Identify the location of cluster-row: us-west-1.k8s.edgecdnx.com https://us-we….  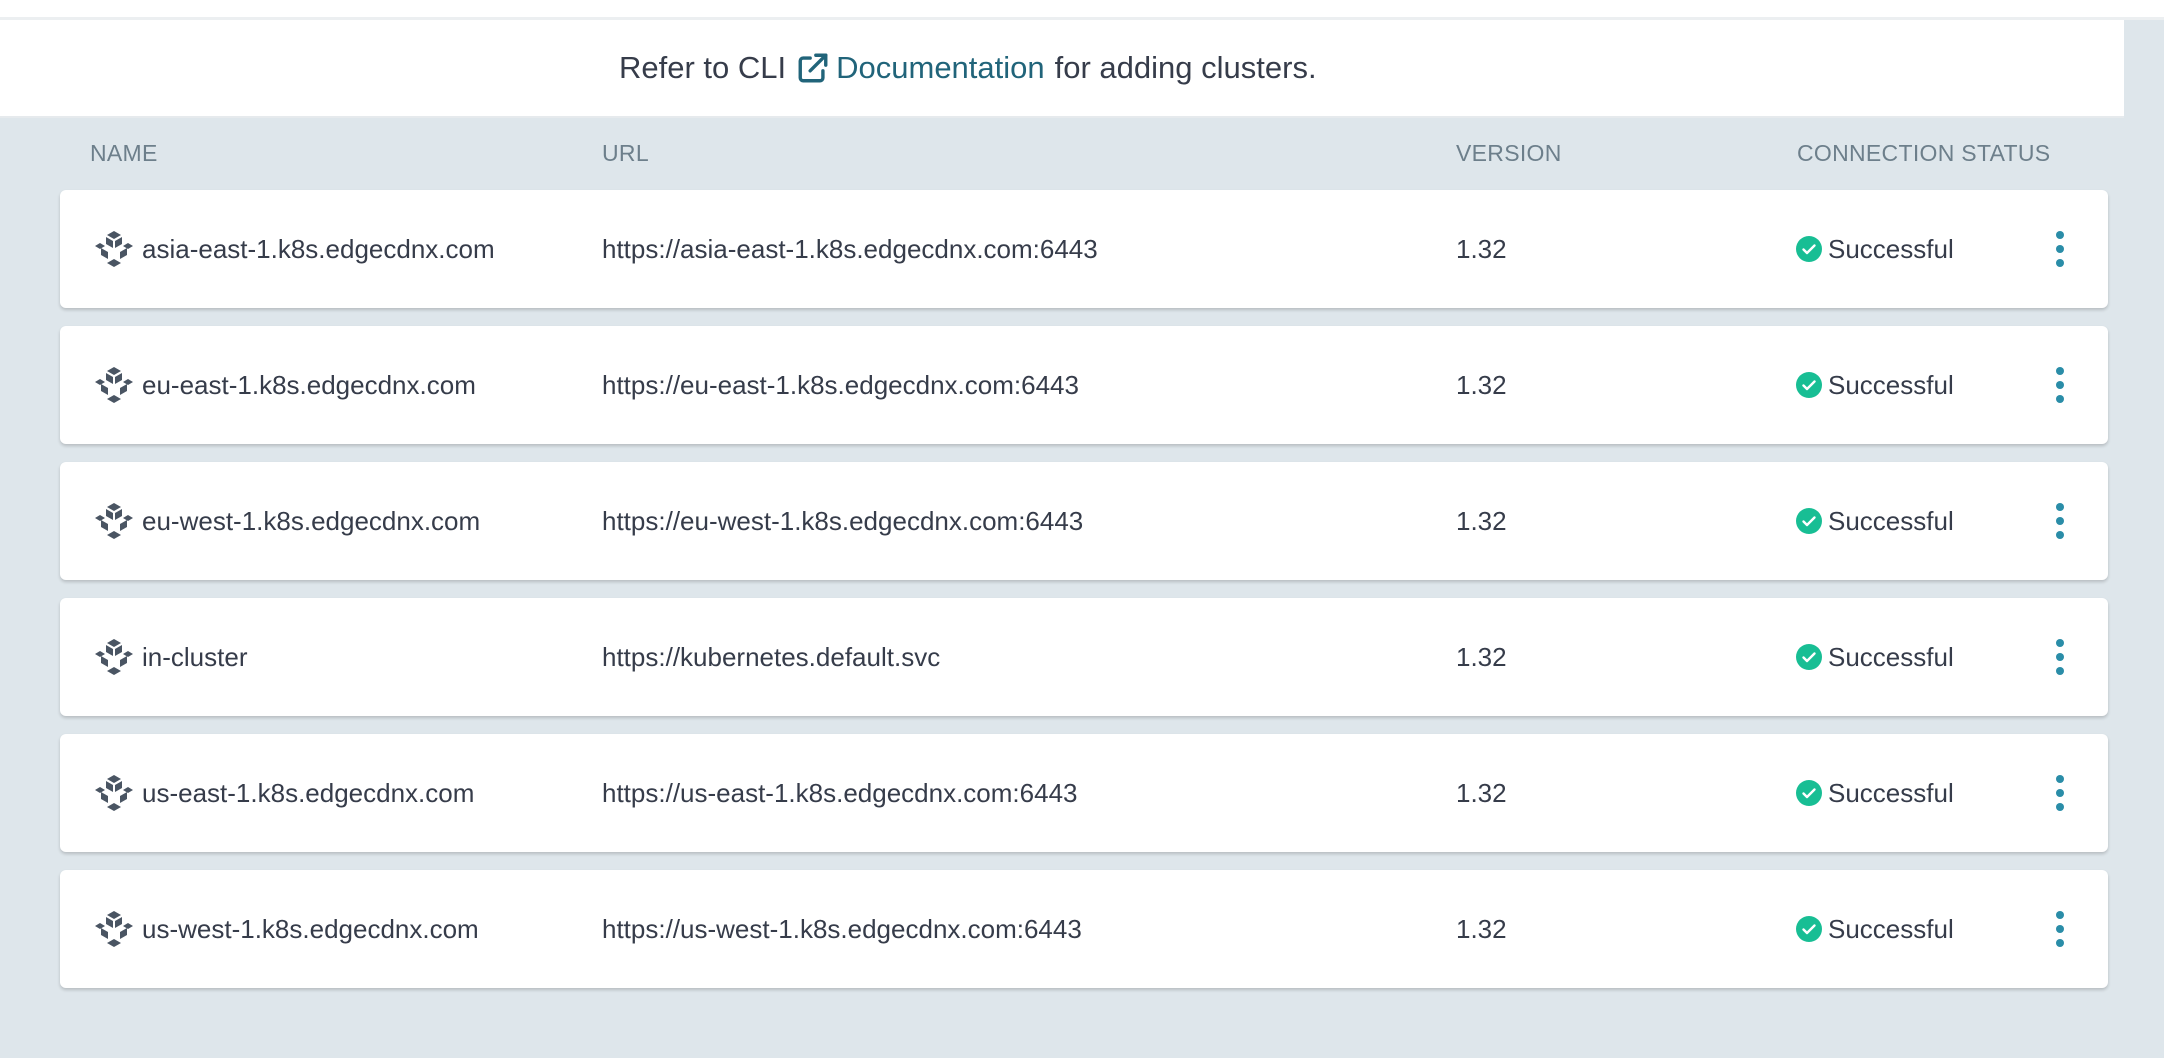
(1084, 929).